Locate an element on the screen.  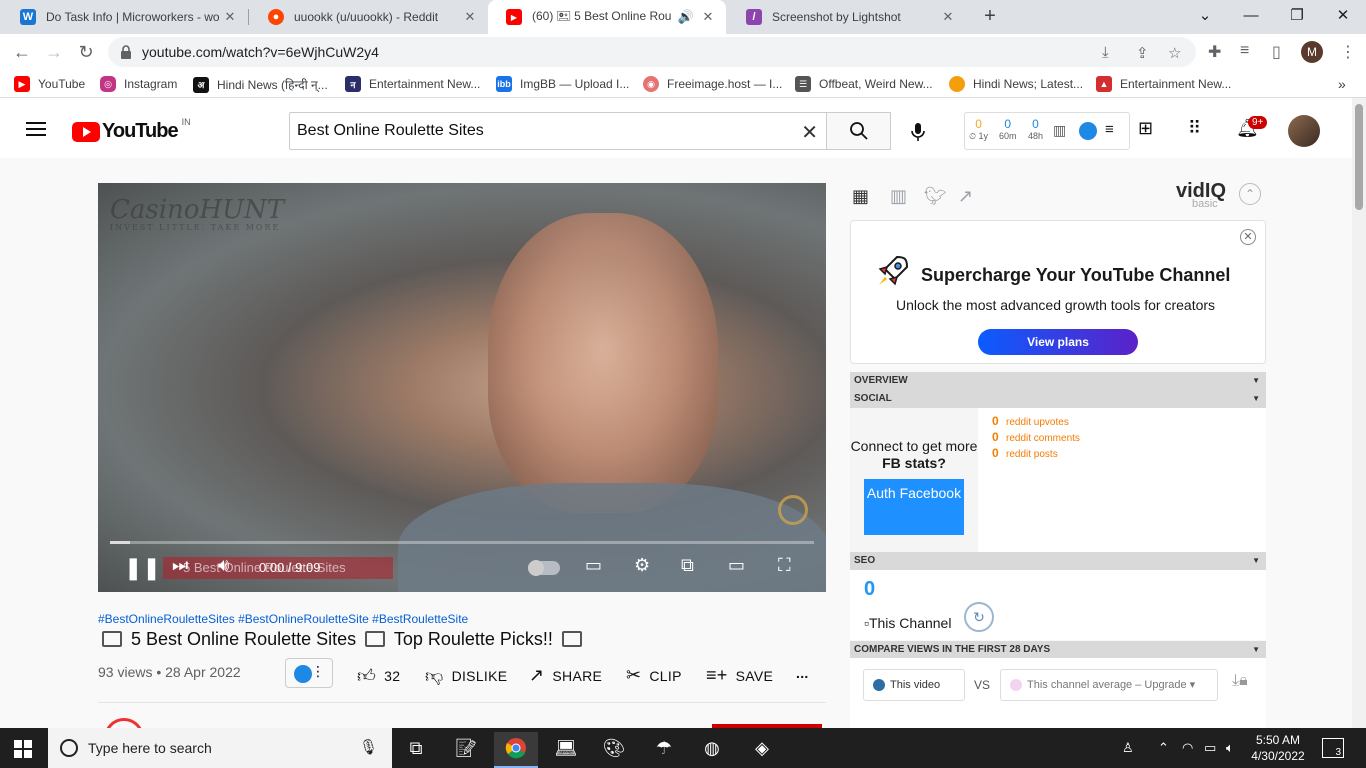
install-app-icon: ⤓ is located at coordinates (1105, 52).